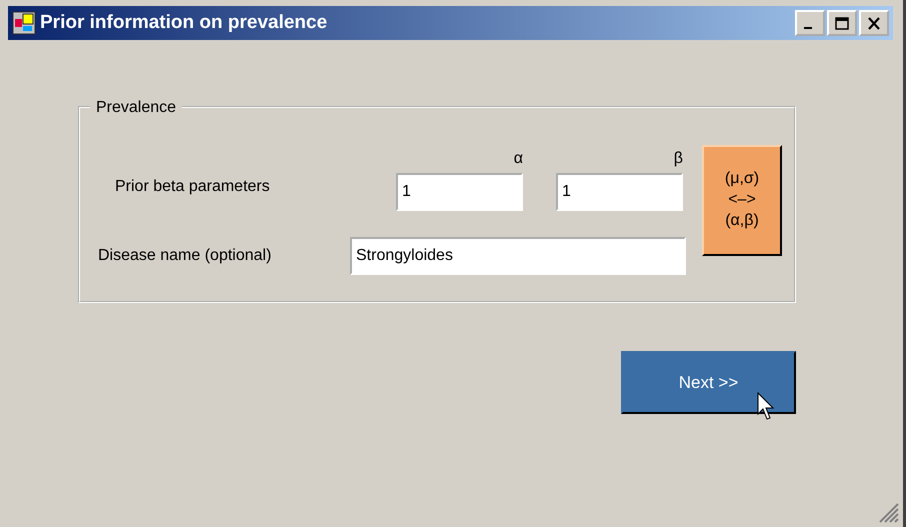 Image resolution: width=906 pixels, height=527 pixels. I want to click on next-button: Next >>, so click(708, 382).